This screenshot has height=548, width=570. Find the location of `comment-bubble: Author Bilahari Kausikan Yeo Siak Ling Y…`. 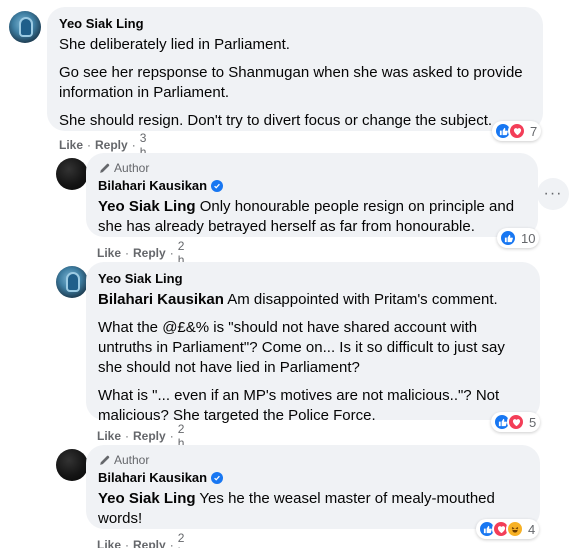

comment-bubble: Author Bilahari Kausikan Yeo Siak Ling Y… is located at coordinates (313, 487).